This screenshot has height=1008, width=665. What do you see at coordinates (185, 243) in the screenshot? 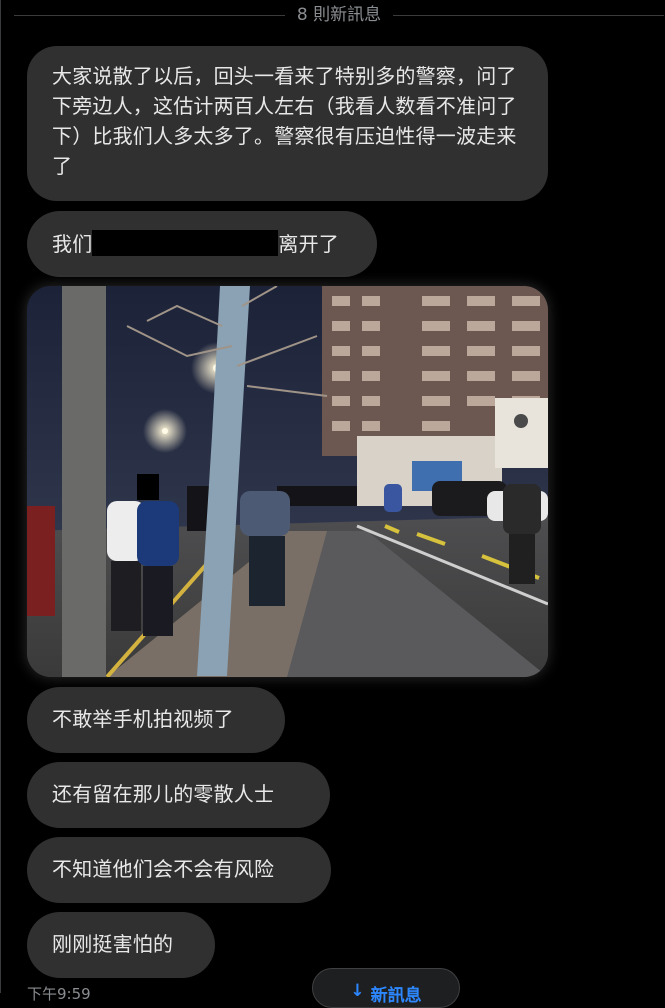
I see `redaction-block` at bounding box center [185, 243].